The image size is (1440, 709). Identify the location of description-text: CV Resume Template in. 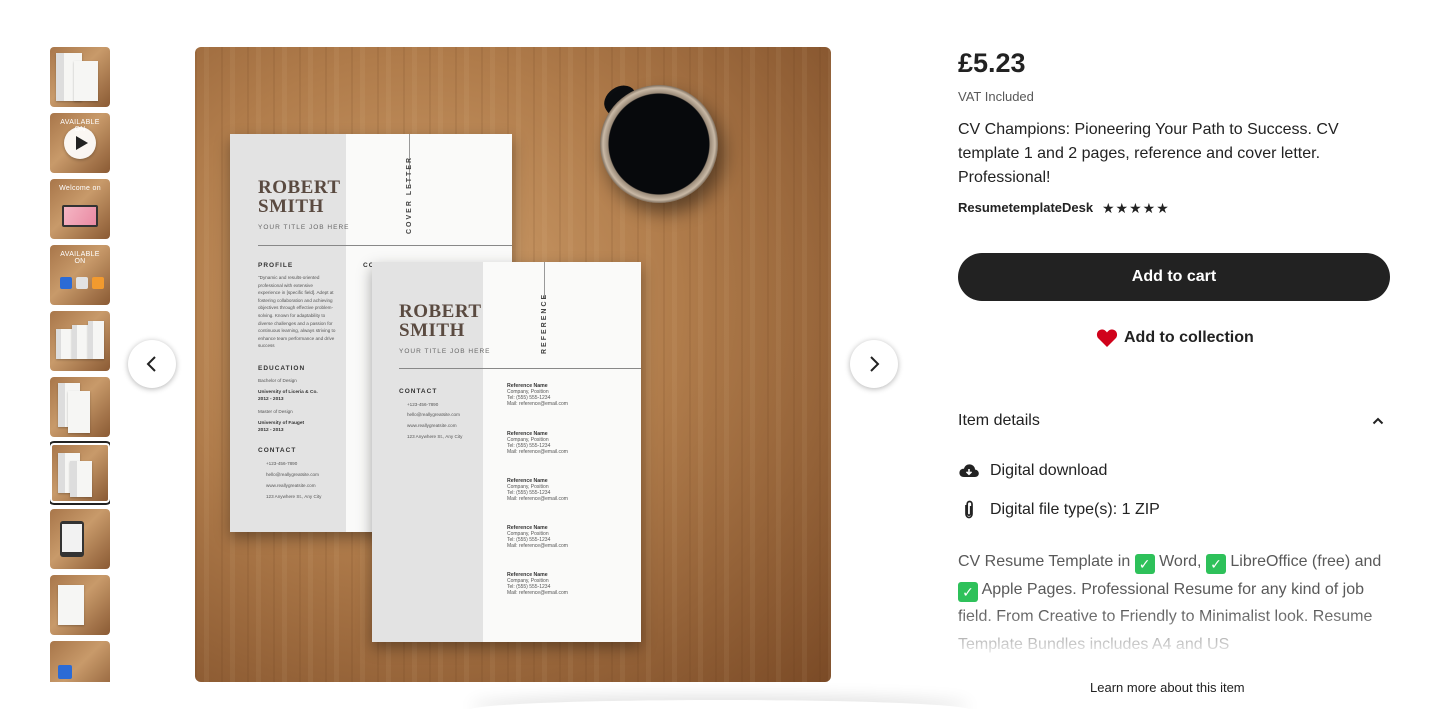
(1046, 561).